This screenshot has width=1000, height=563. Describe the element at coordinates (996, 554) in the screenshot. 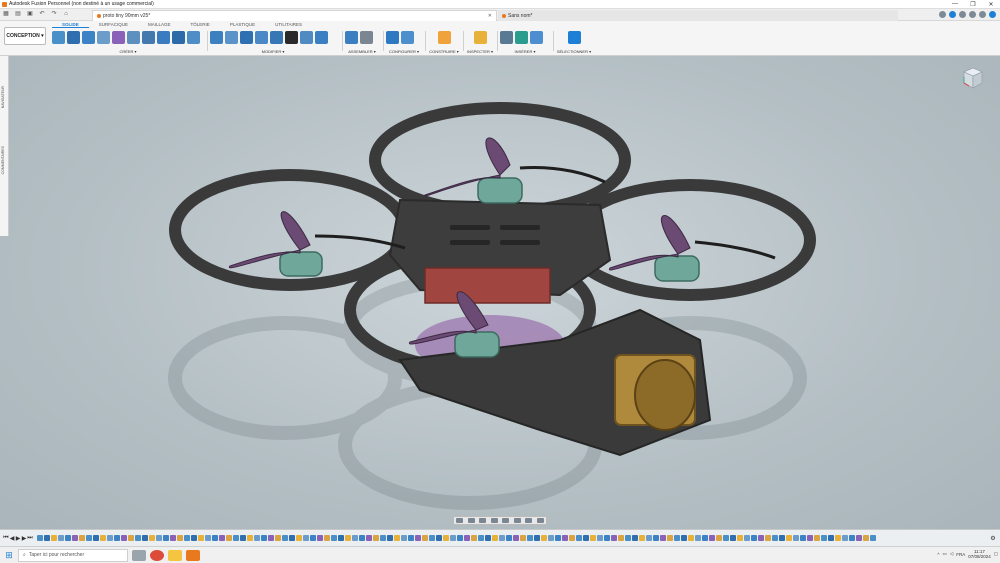

I see `notification-icon: ▢` at that location.